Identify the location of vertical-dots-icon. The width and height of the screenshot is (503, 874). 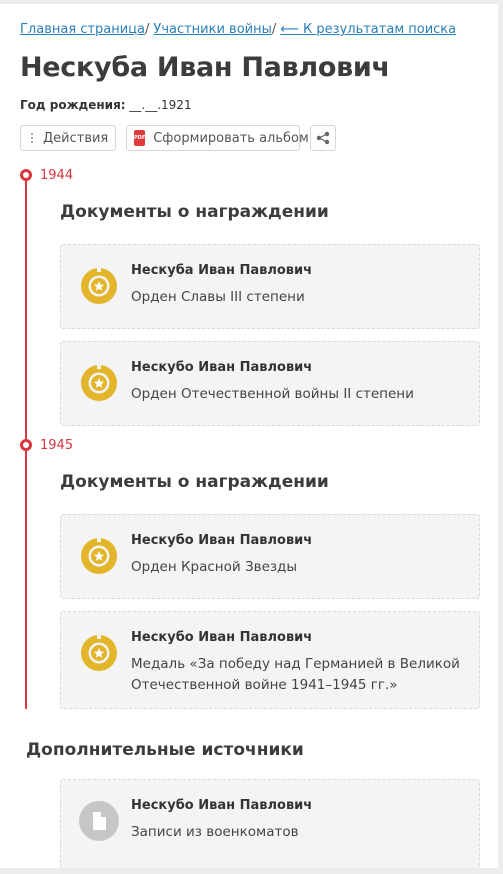
(32, 138).